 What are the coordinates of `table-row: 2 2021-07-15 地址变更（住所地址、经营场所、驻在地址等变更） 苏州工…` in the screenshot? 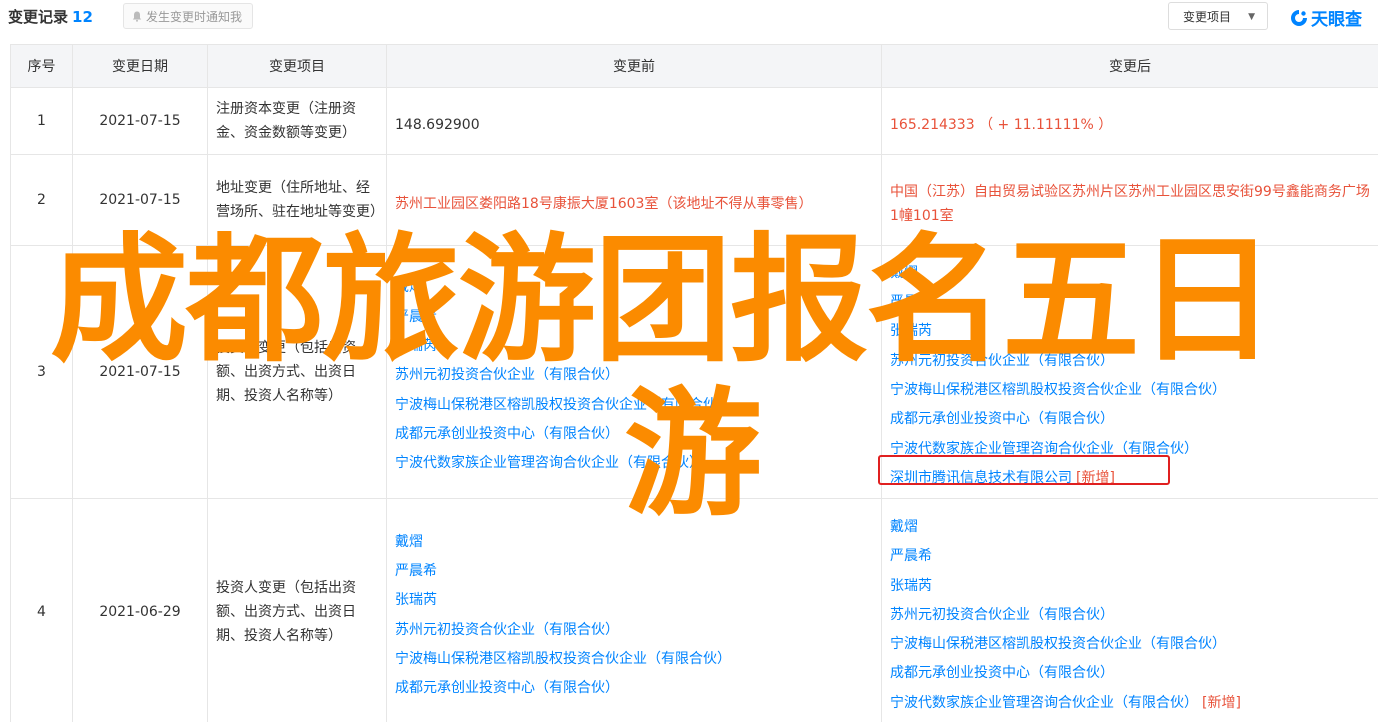 It's located at (694, 200).